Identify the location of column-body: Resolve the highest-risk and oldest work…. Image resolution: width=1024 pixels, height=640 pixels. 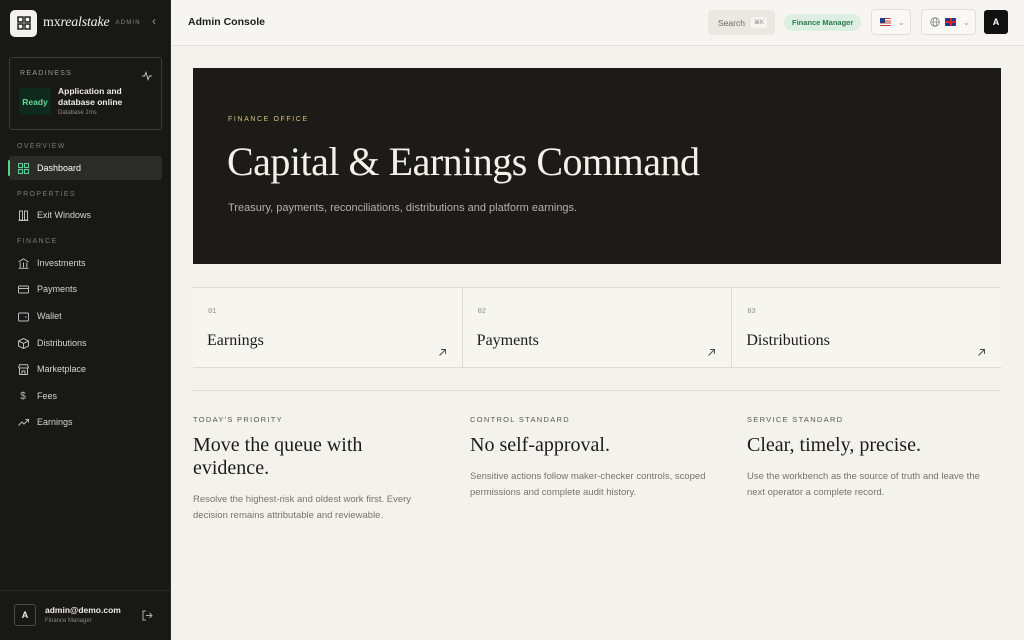
(302, 507).